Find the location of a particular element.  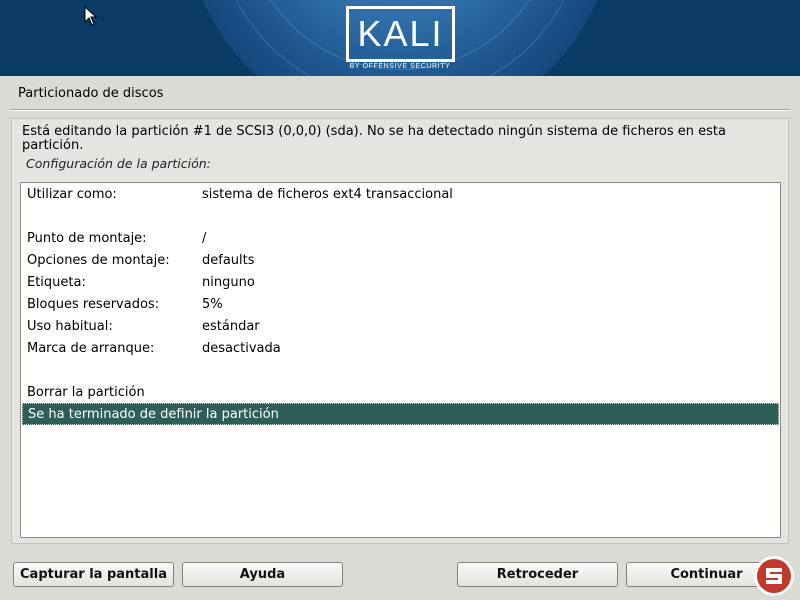

mouse-cursor-icon is located at coordinates (91, 16).